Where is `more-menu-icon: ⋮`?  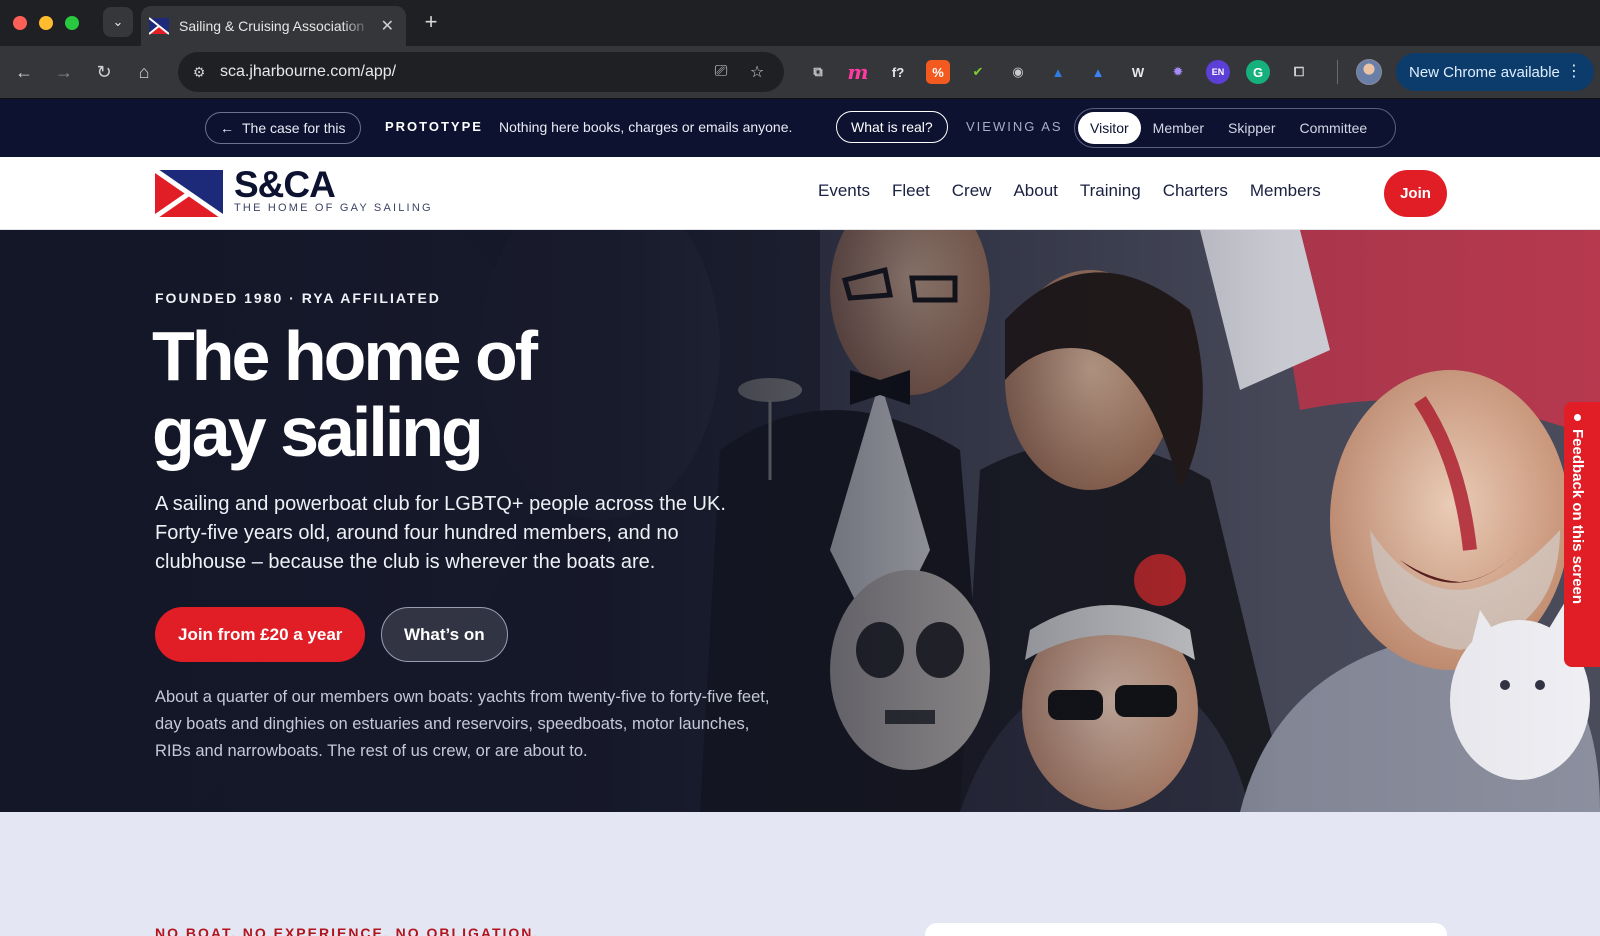 more-menu-icon: ⋮ is located at coordinates (1574, 71).